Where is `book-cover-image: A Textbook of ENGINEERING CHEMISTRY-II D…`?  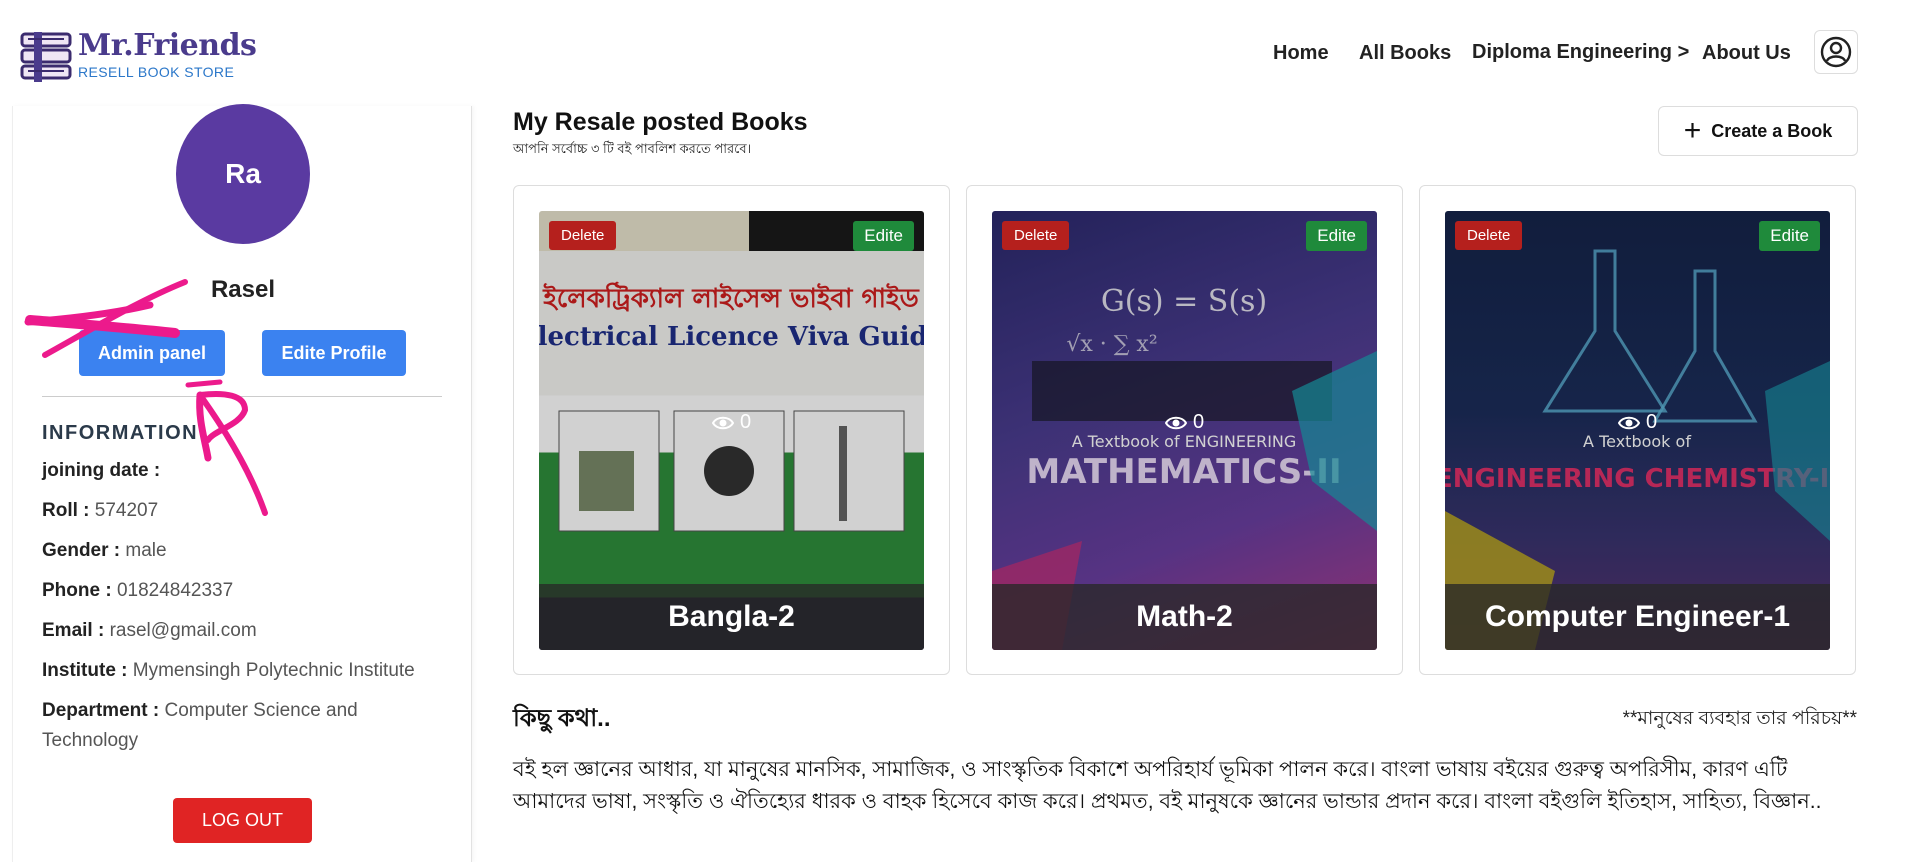 book-cover-image: A Textbook of ENGINEERING CHEMISTRY-II D… is located at coordinates (1637, 430).